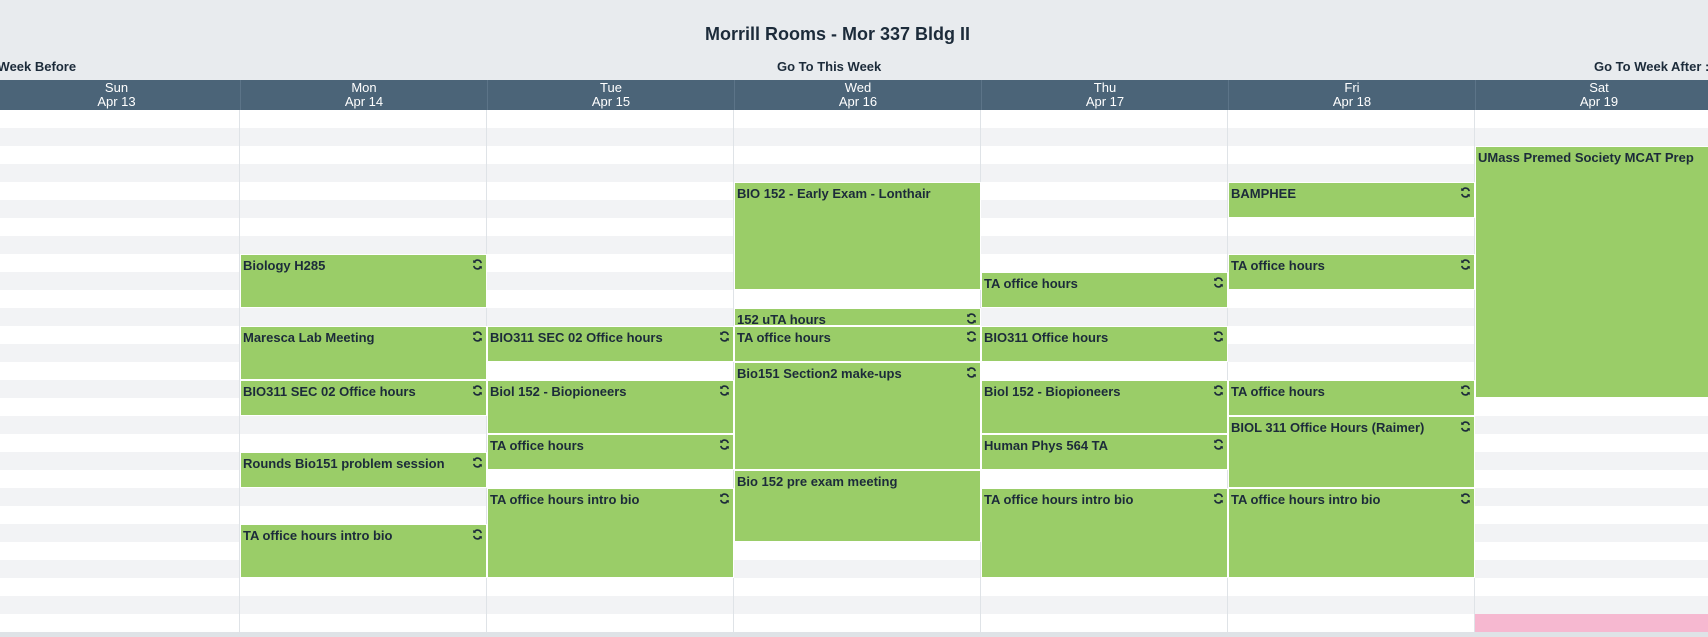 The height and width of the screenshot is (637, 1708). What do you see at coordinates (1352, 101) in the screenshot?
I see `day-date: Apr 18` at bounding box center [1352, 101].